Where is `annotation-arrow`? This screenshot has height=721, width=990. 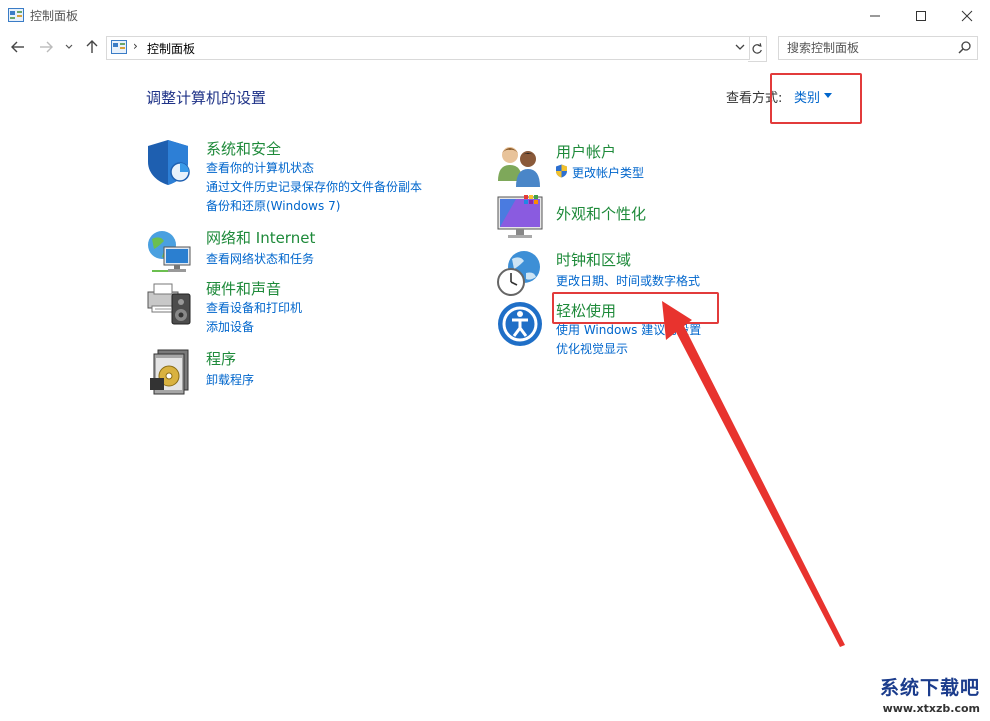 annotation-arrow is located at coordinates (753, 474).